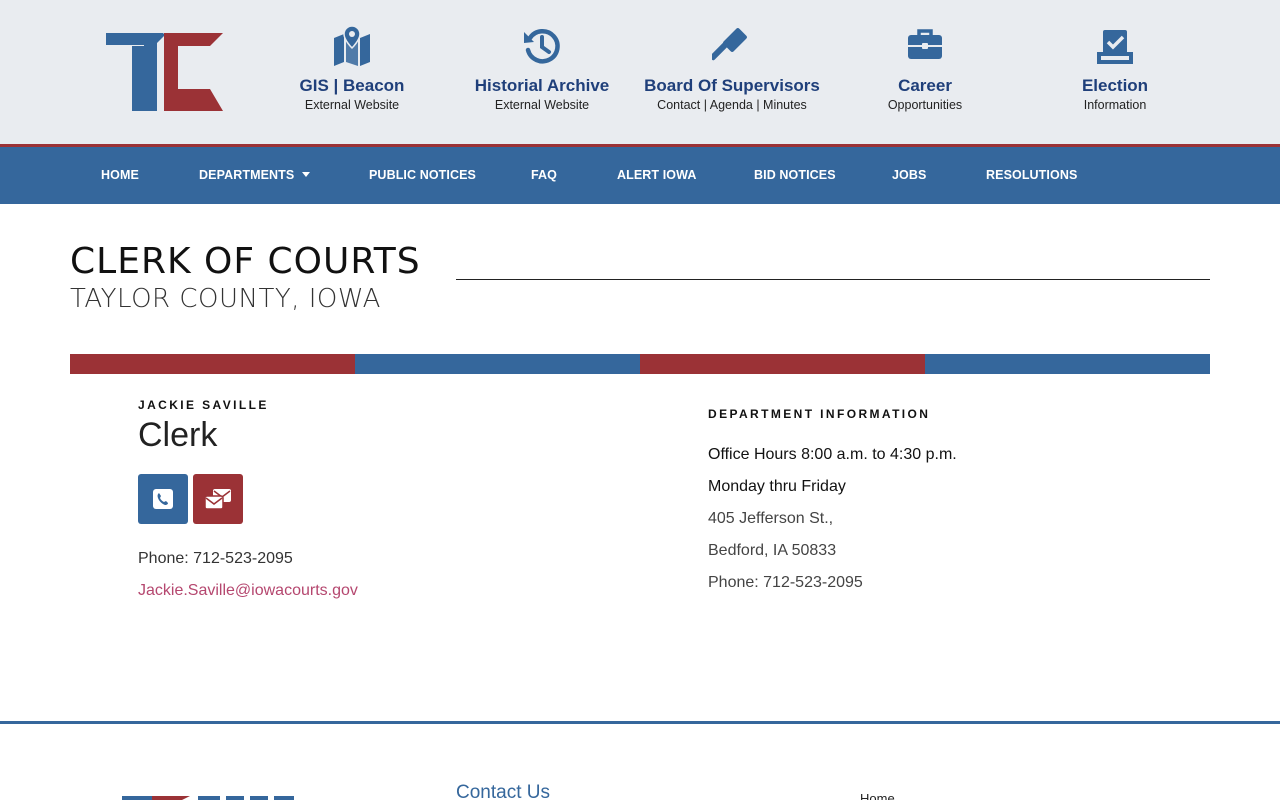 This screenshot has width=1280, height=800. What do you see at coordinates (542, 85) in the screenshot?
I see `quick-link-title: Historial Archive` at bounding box center [542, 85].